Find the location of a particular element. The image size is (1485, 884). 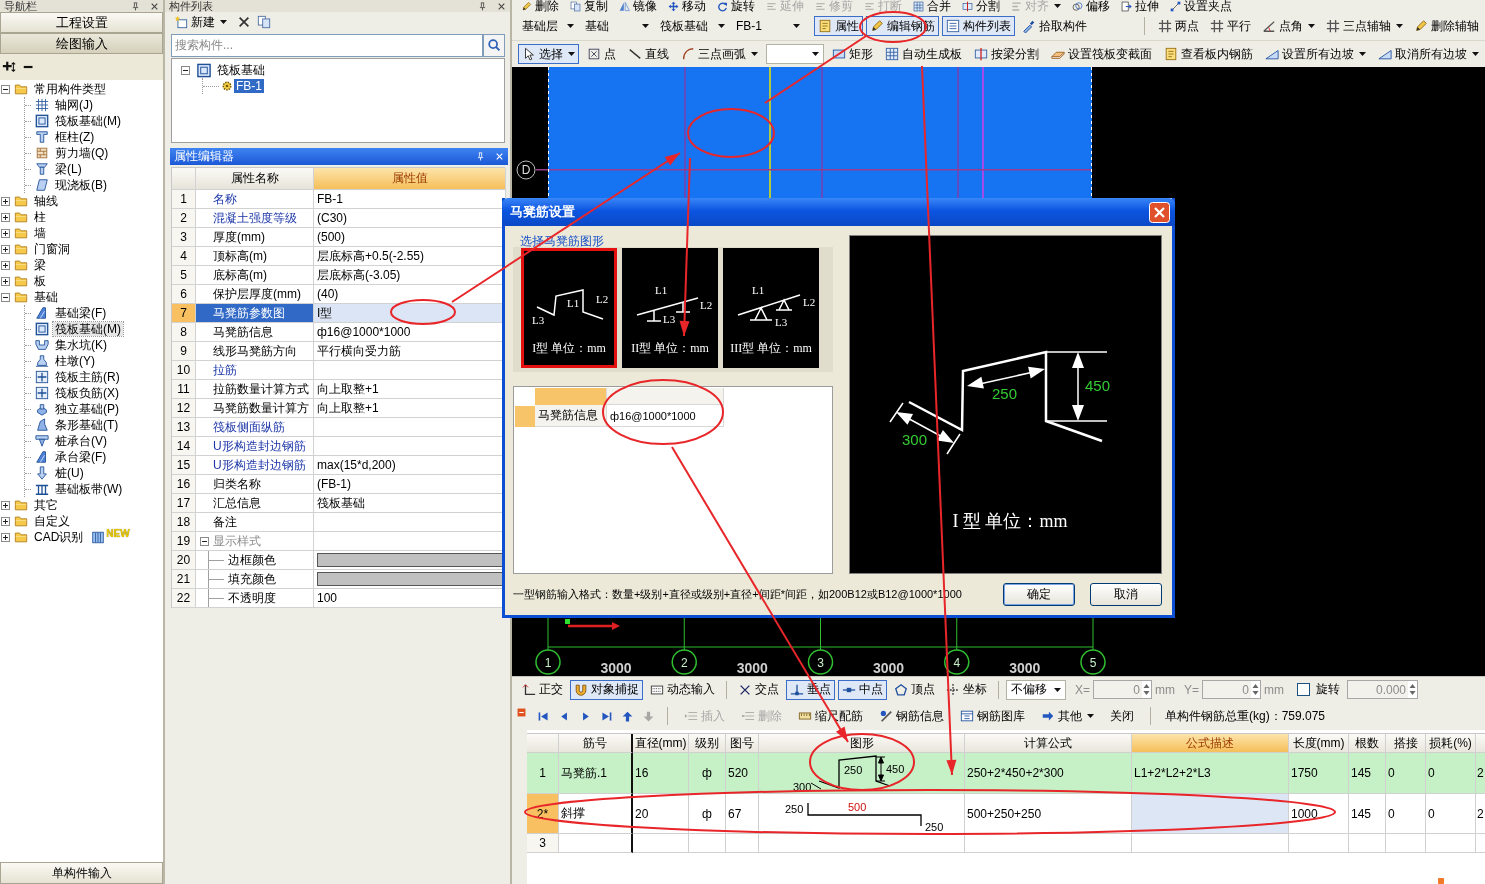

dialog-button: 取消 is located at coordinates (1126, 594).